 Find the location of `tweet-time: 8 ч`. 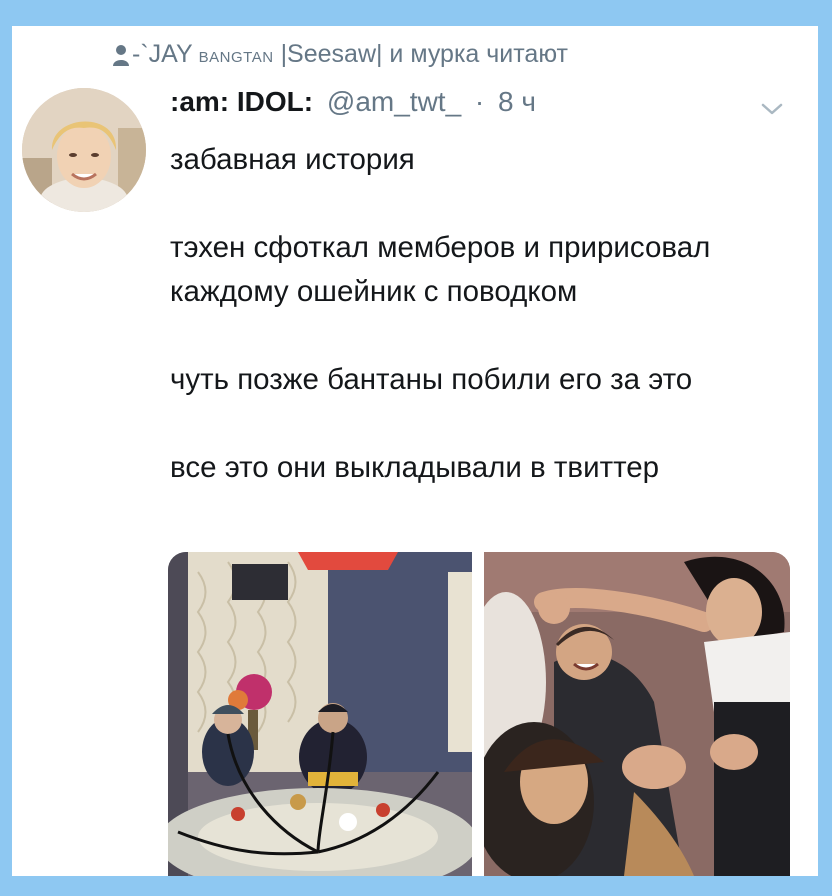

tweet-time: 8 ч is located at coordinates (517, 101).